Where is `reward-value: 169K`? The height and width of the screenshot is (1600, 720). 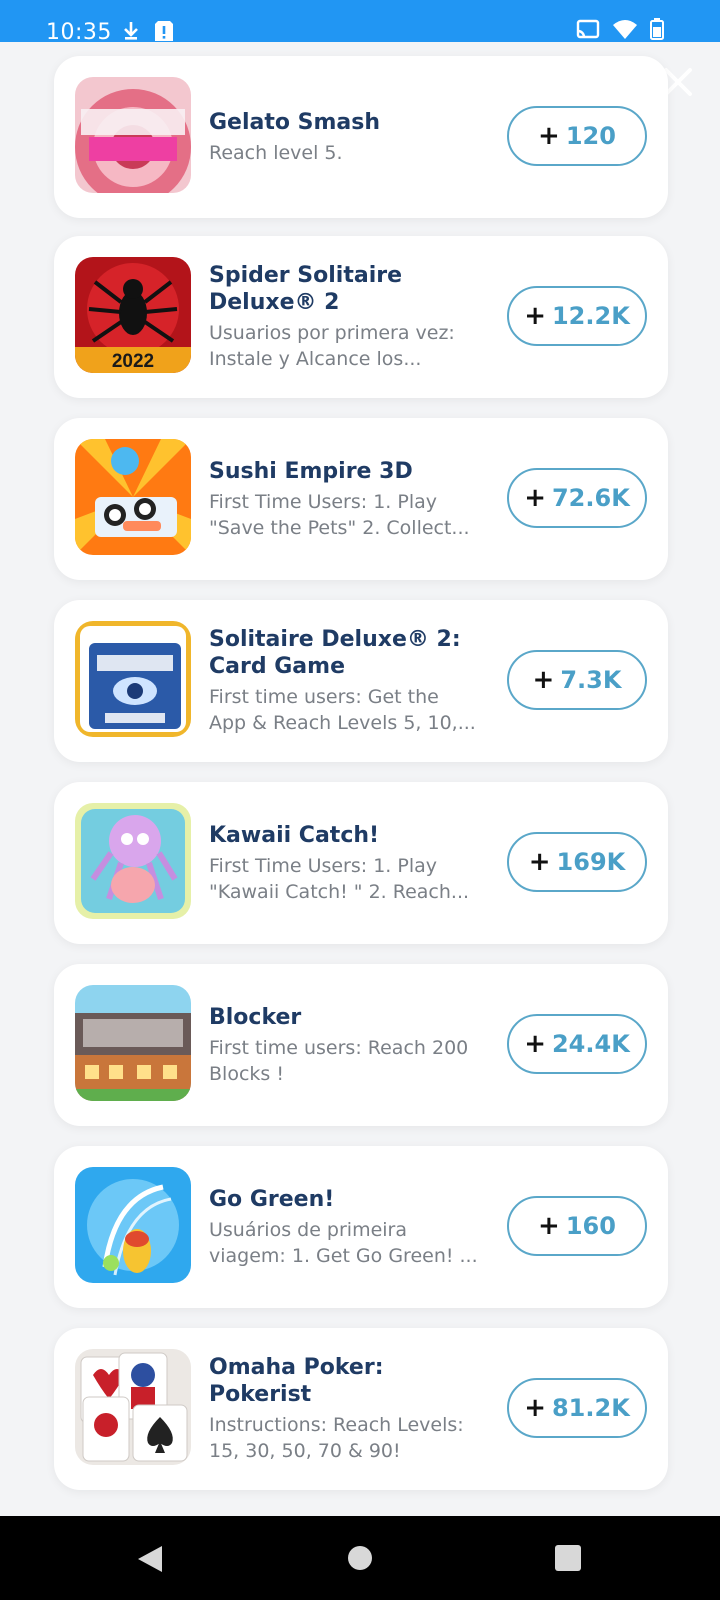 reward-value: 169K is located at coordinates (591, 862).